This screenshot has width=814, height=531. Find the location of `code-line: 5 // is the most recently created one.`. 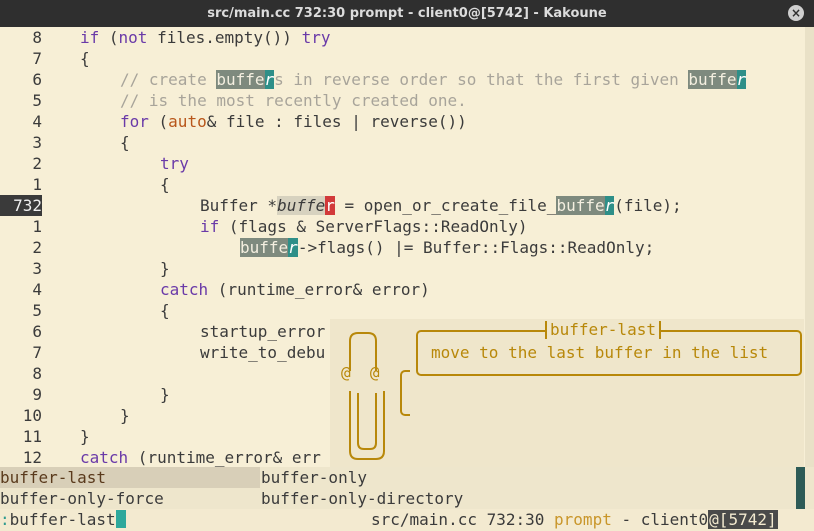

code-line: 5 // is the most recently created one. is located at coordinates (407, 100).